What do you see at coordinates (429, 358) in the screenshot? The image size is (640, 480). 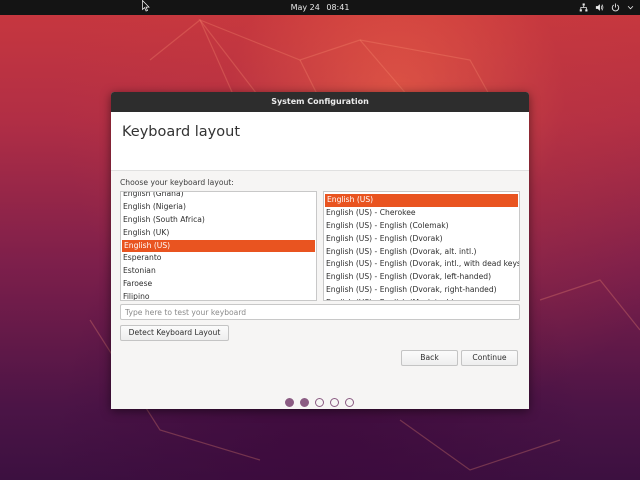 I see `back-button: Back` at bounding box center [429, 358].